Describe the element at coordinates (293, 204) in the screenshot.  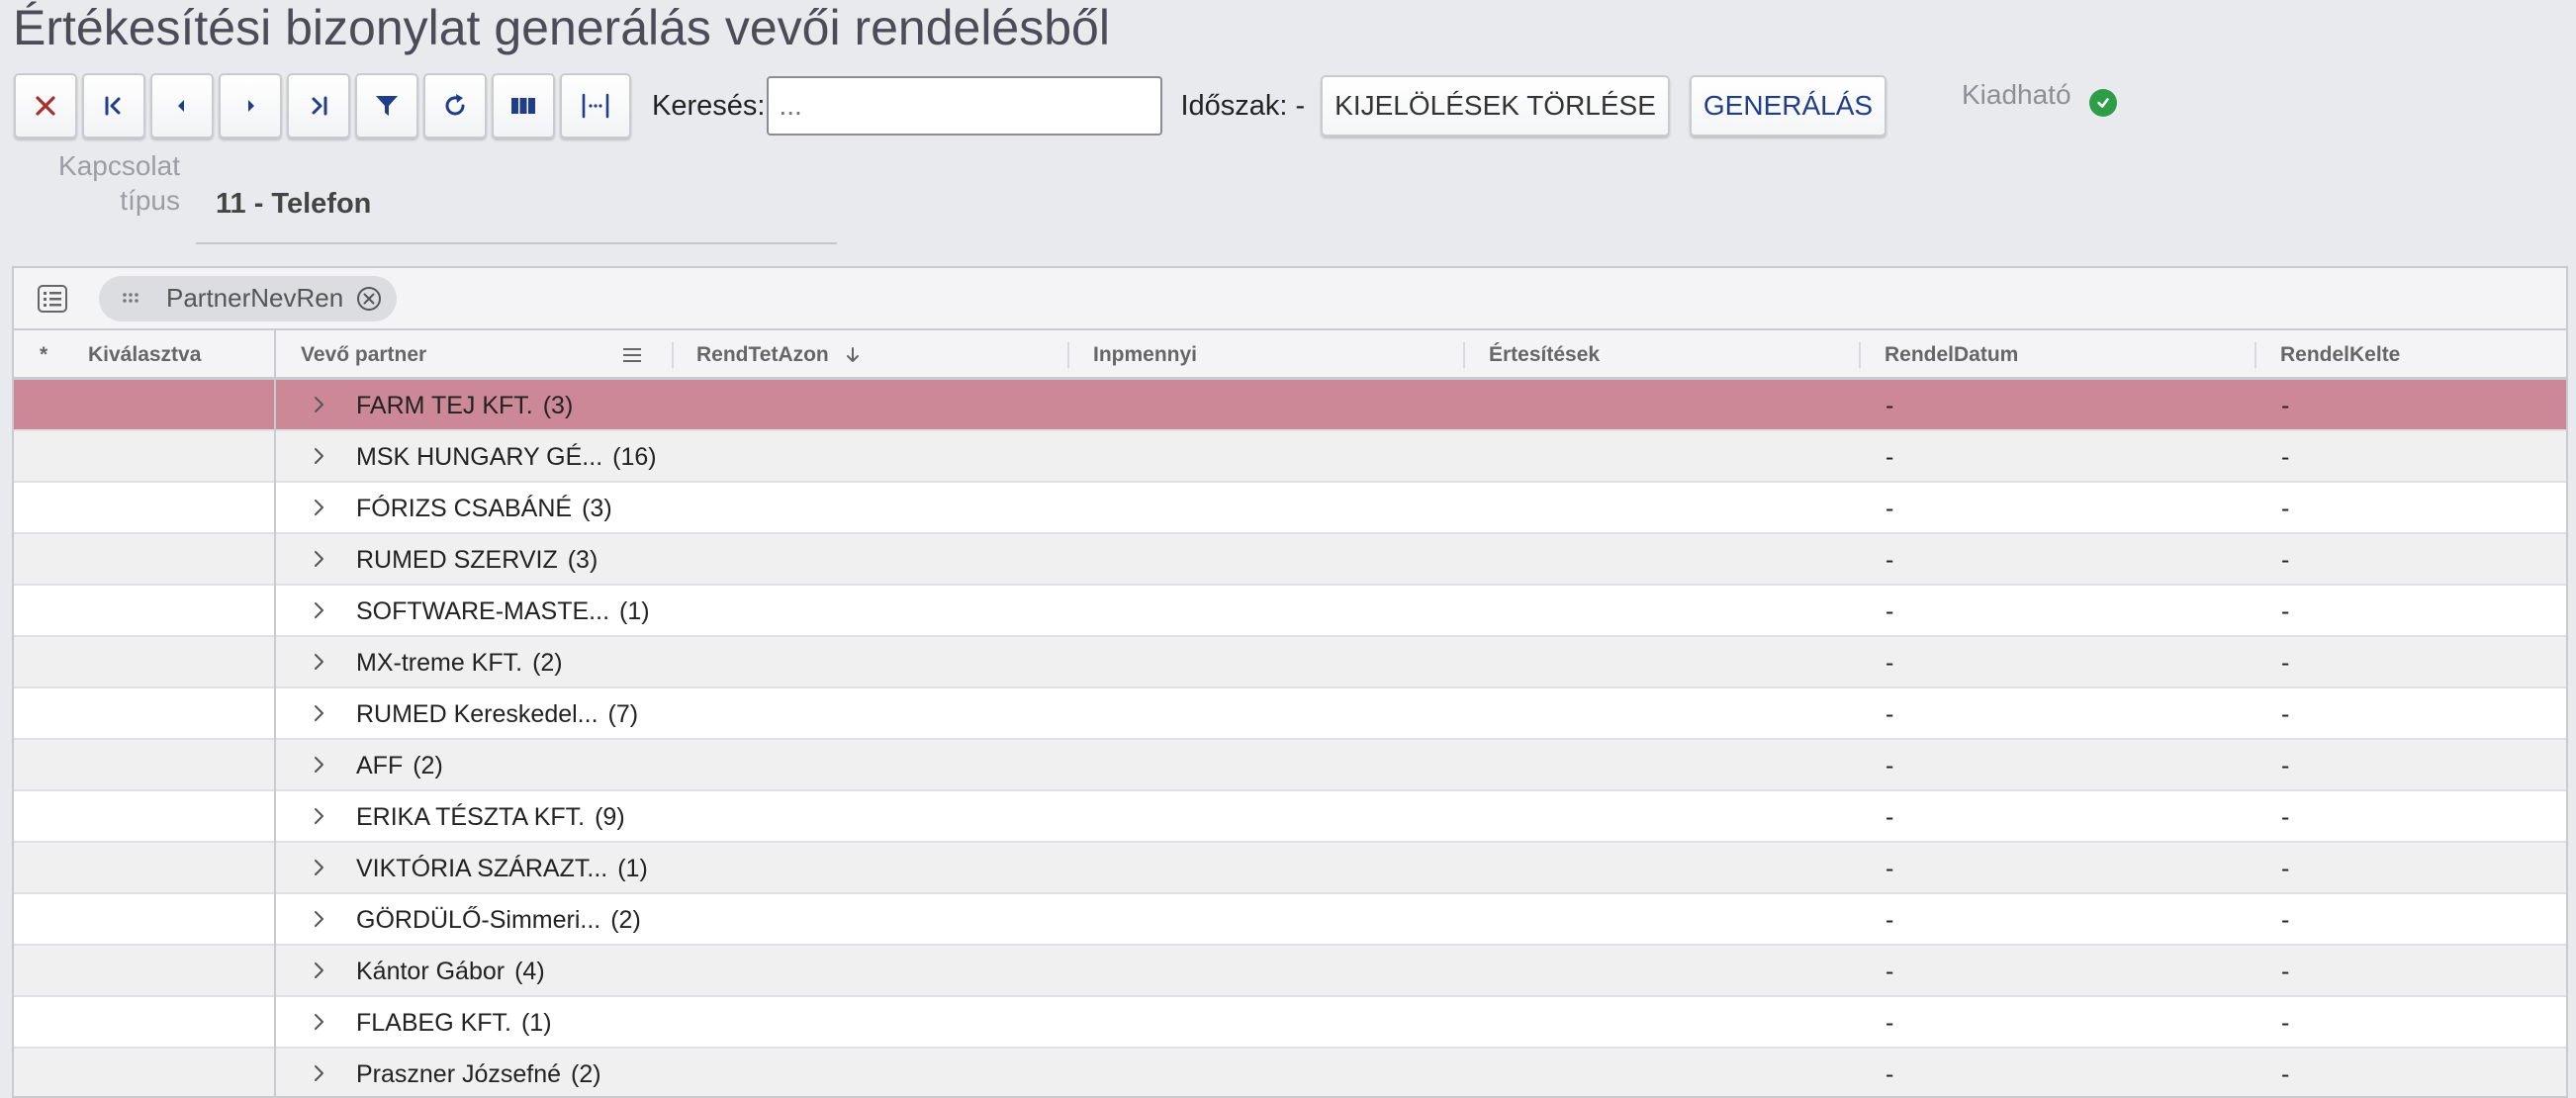
I see `filter-value: 11 - Telefon` at that location.